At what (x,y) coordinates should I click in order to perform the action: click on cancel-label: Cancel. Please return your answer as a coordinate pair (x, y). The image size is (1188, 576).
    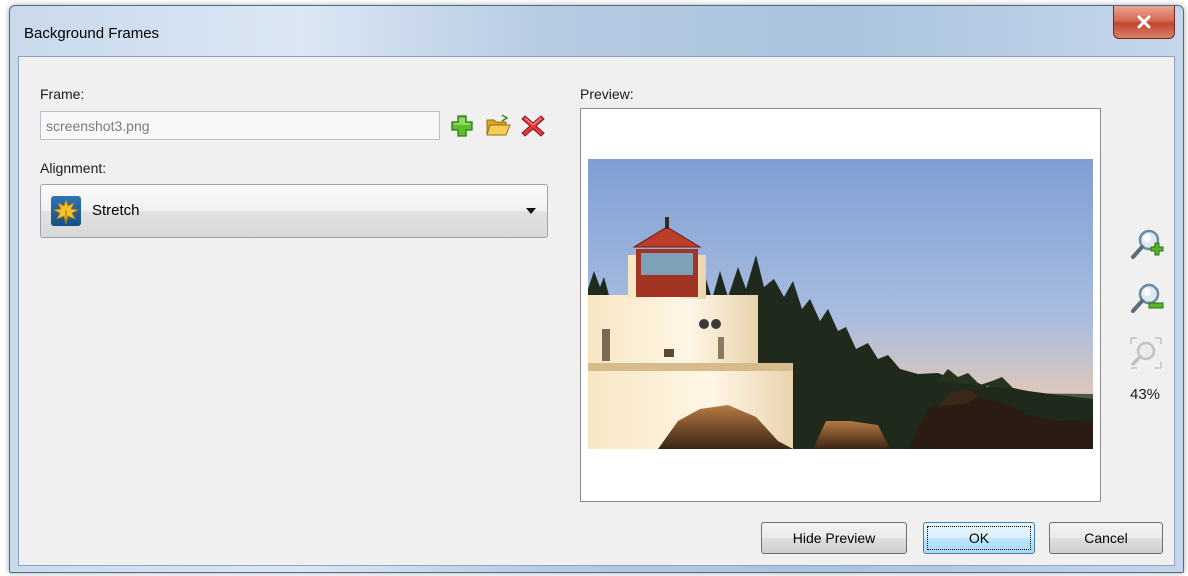
    Looking at the image, I should click on (1106, 538).